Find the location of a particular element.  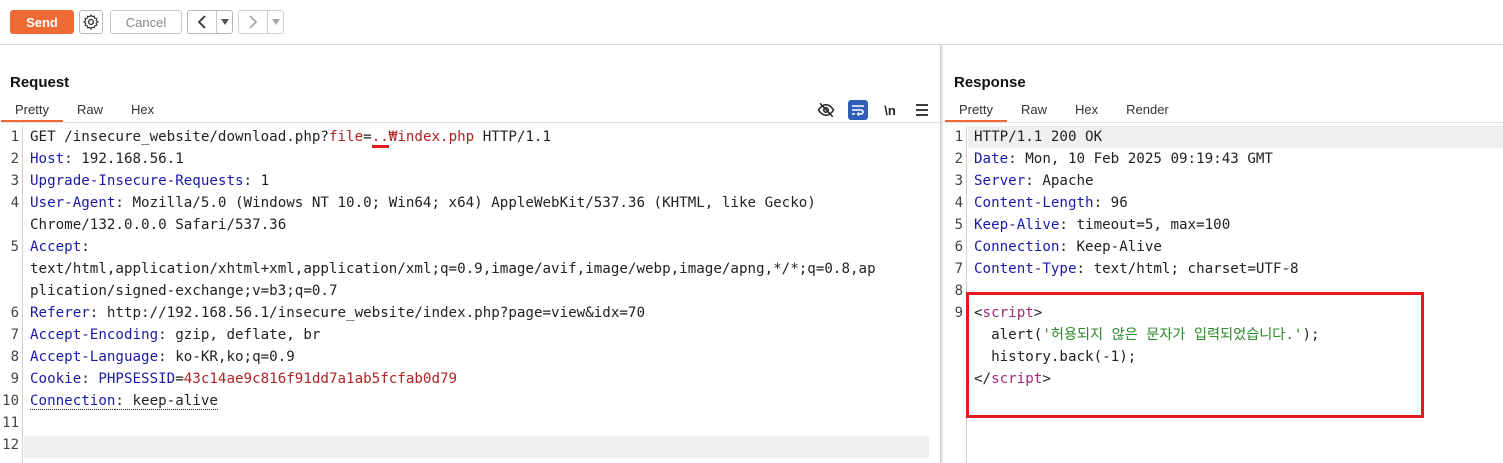

request-tabs: Pretty Raw Hex is located at coordinates (84, 111).